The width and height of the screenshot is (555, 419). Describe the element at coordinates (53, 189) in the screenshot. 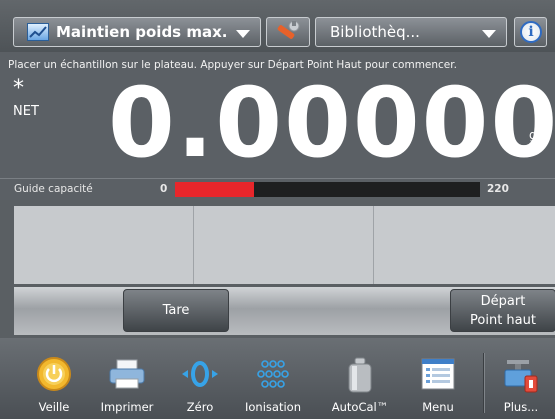

I see `capacity-label: Guide capacité` at that location.